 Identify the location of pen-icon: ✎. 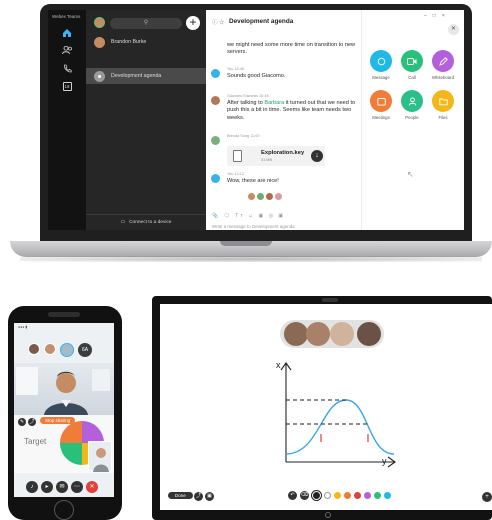
(22, 422).